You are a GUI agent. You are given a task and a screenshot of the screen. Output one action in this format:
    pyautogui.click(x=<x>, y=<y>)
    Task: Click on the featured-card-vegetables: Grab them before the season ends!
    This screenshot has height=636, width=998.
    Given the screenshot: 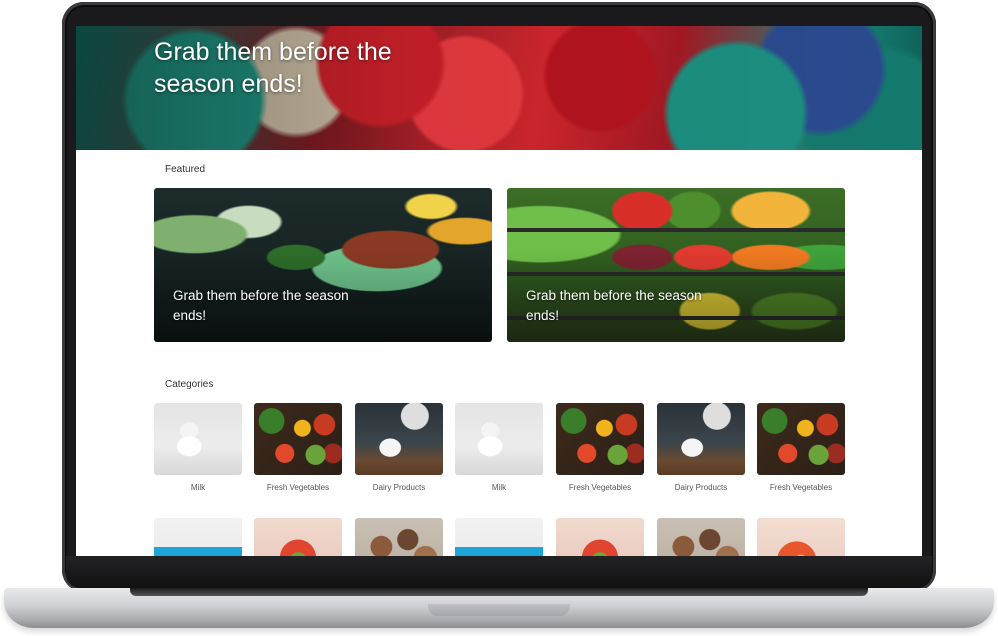 What is the action you would take?
    pyautogui.click(x=323, y=265)
    